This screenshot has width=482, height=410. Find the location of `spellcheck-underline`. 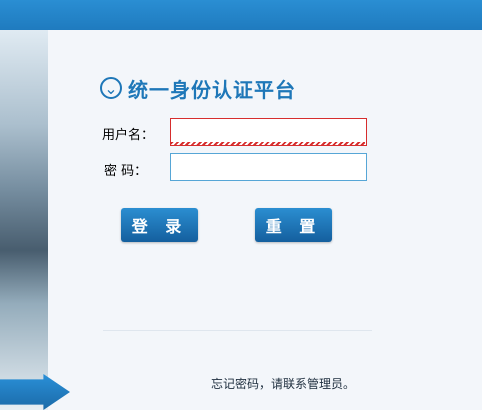

spellcheck-underline is located at coordinates (268, 144).